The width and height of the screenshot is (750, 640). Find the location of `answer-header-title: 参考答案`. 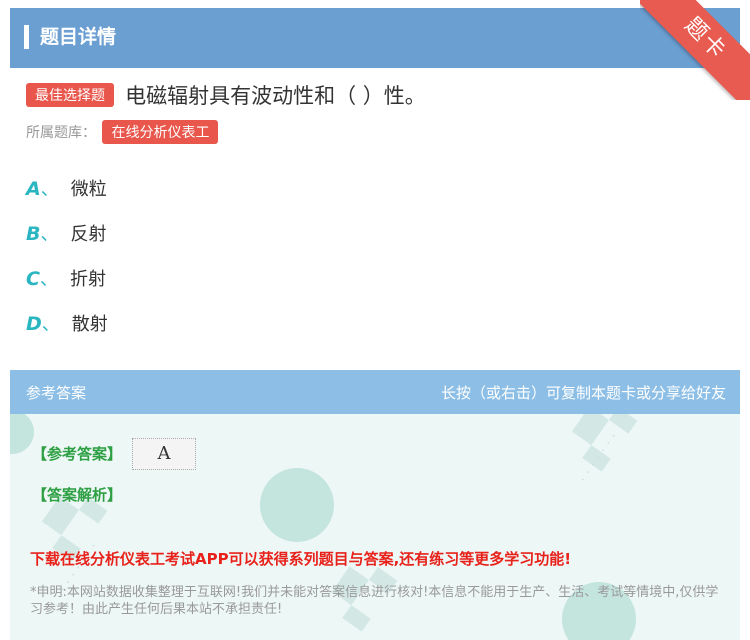

answer-header-title: 参考答案 is located at coordinates (56, 393).